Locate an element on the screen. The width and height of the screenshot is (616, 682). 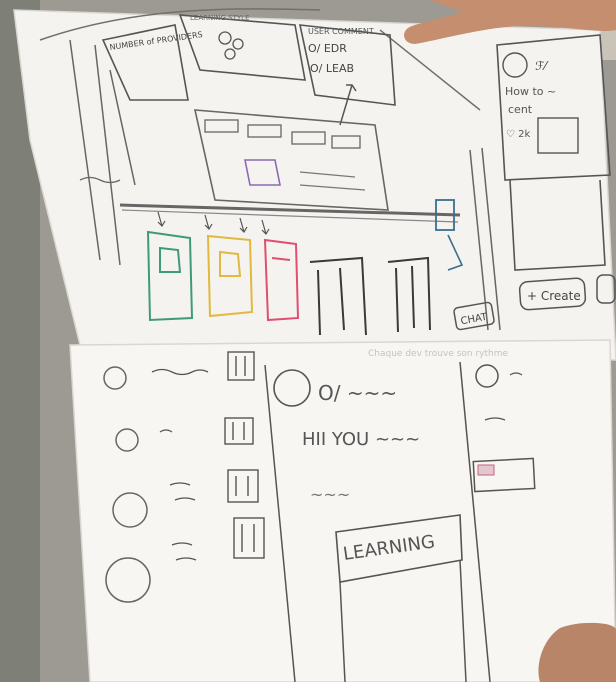
create-label: + Create is located at coordinates (554, 296).